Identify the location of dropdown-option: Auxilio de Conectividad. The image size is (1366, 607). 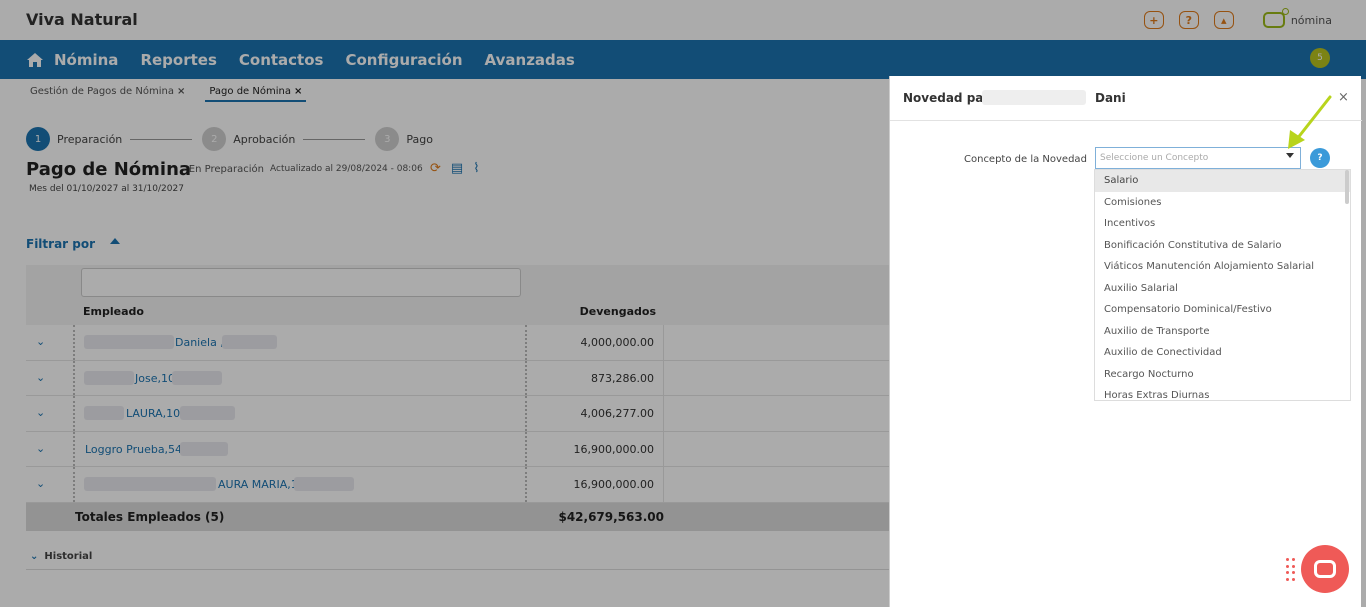
(1222, 353).